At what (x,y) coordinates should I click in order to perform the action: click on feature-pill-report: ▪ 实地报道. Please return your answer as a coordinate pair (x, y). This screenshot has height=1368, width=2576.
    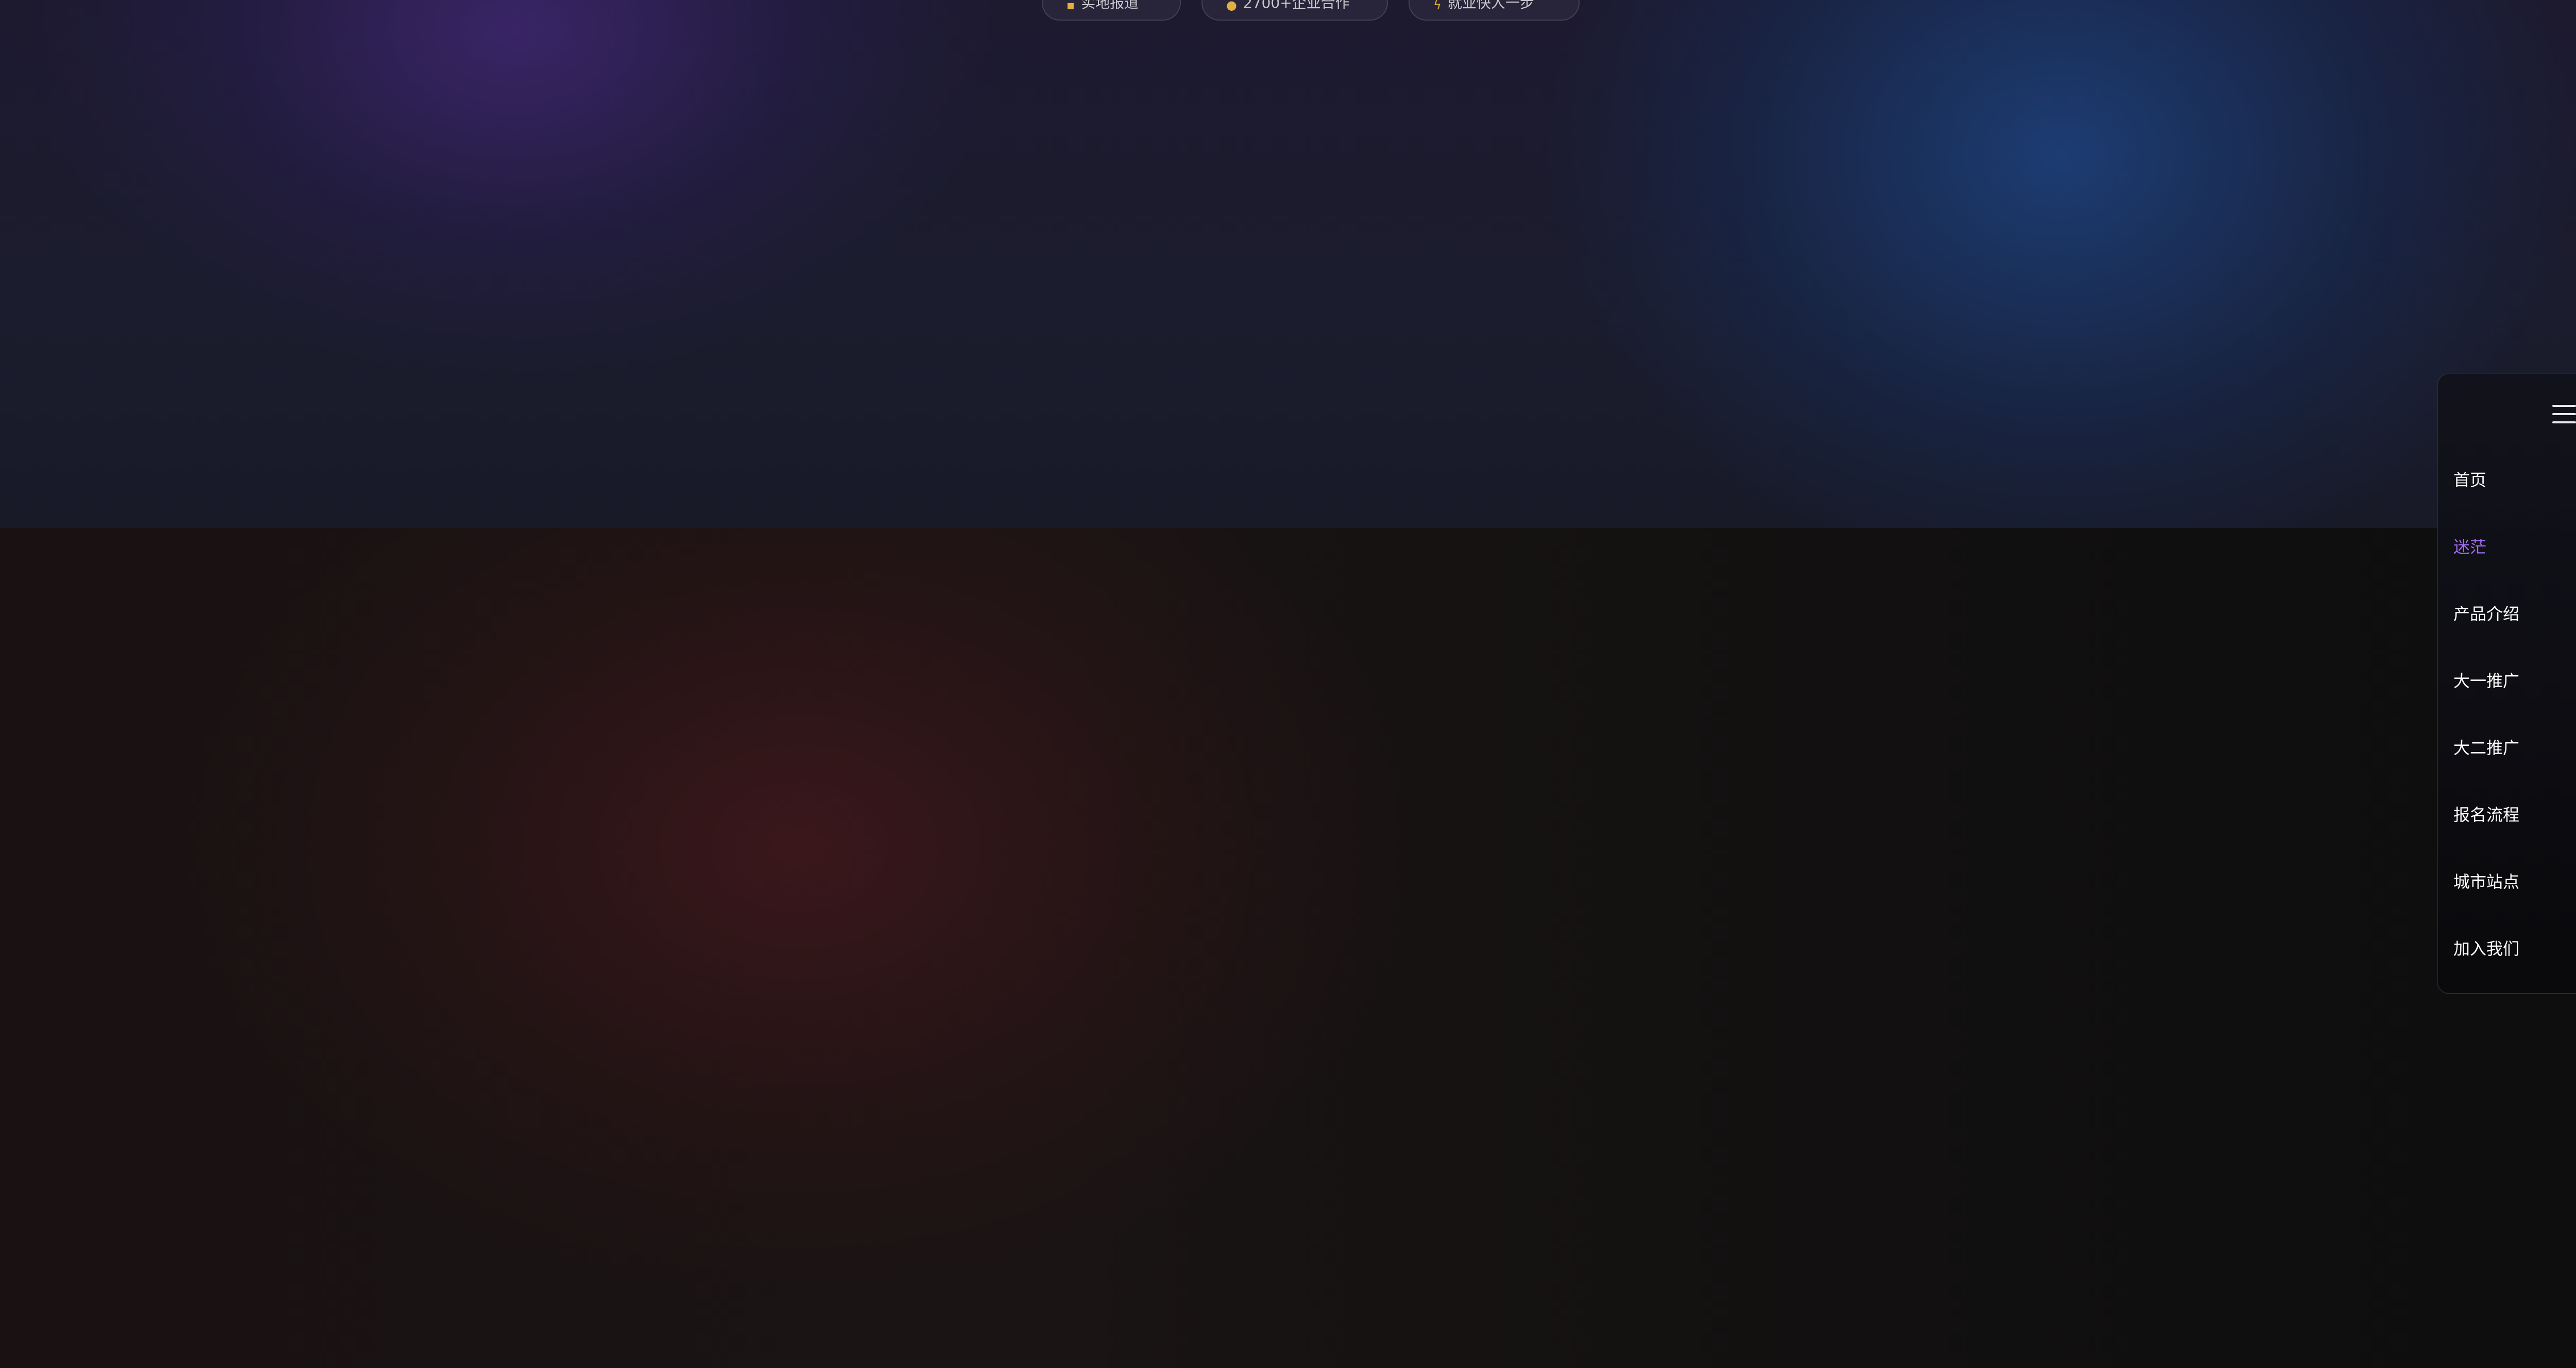
    Looking at the image, I should click on (1111, 10).